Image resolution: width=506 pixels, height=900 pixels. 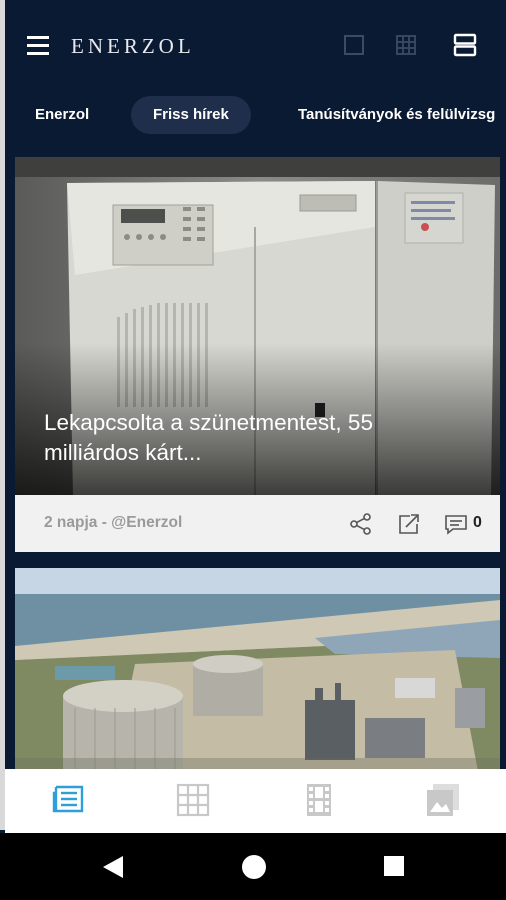 What do you see at coordinates (113, 867) in the screenshot?
I see `back-icon` at bounding box center [113, 867].